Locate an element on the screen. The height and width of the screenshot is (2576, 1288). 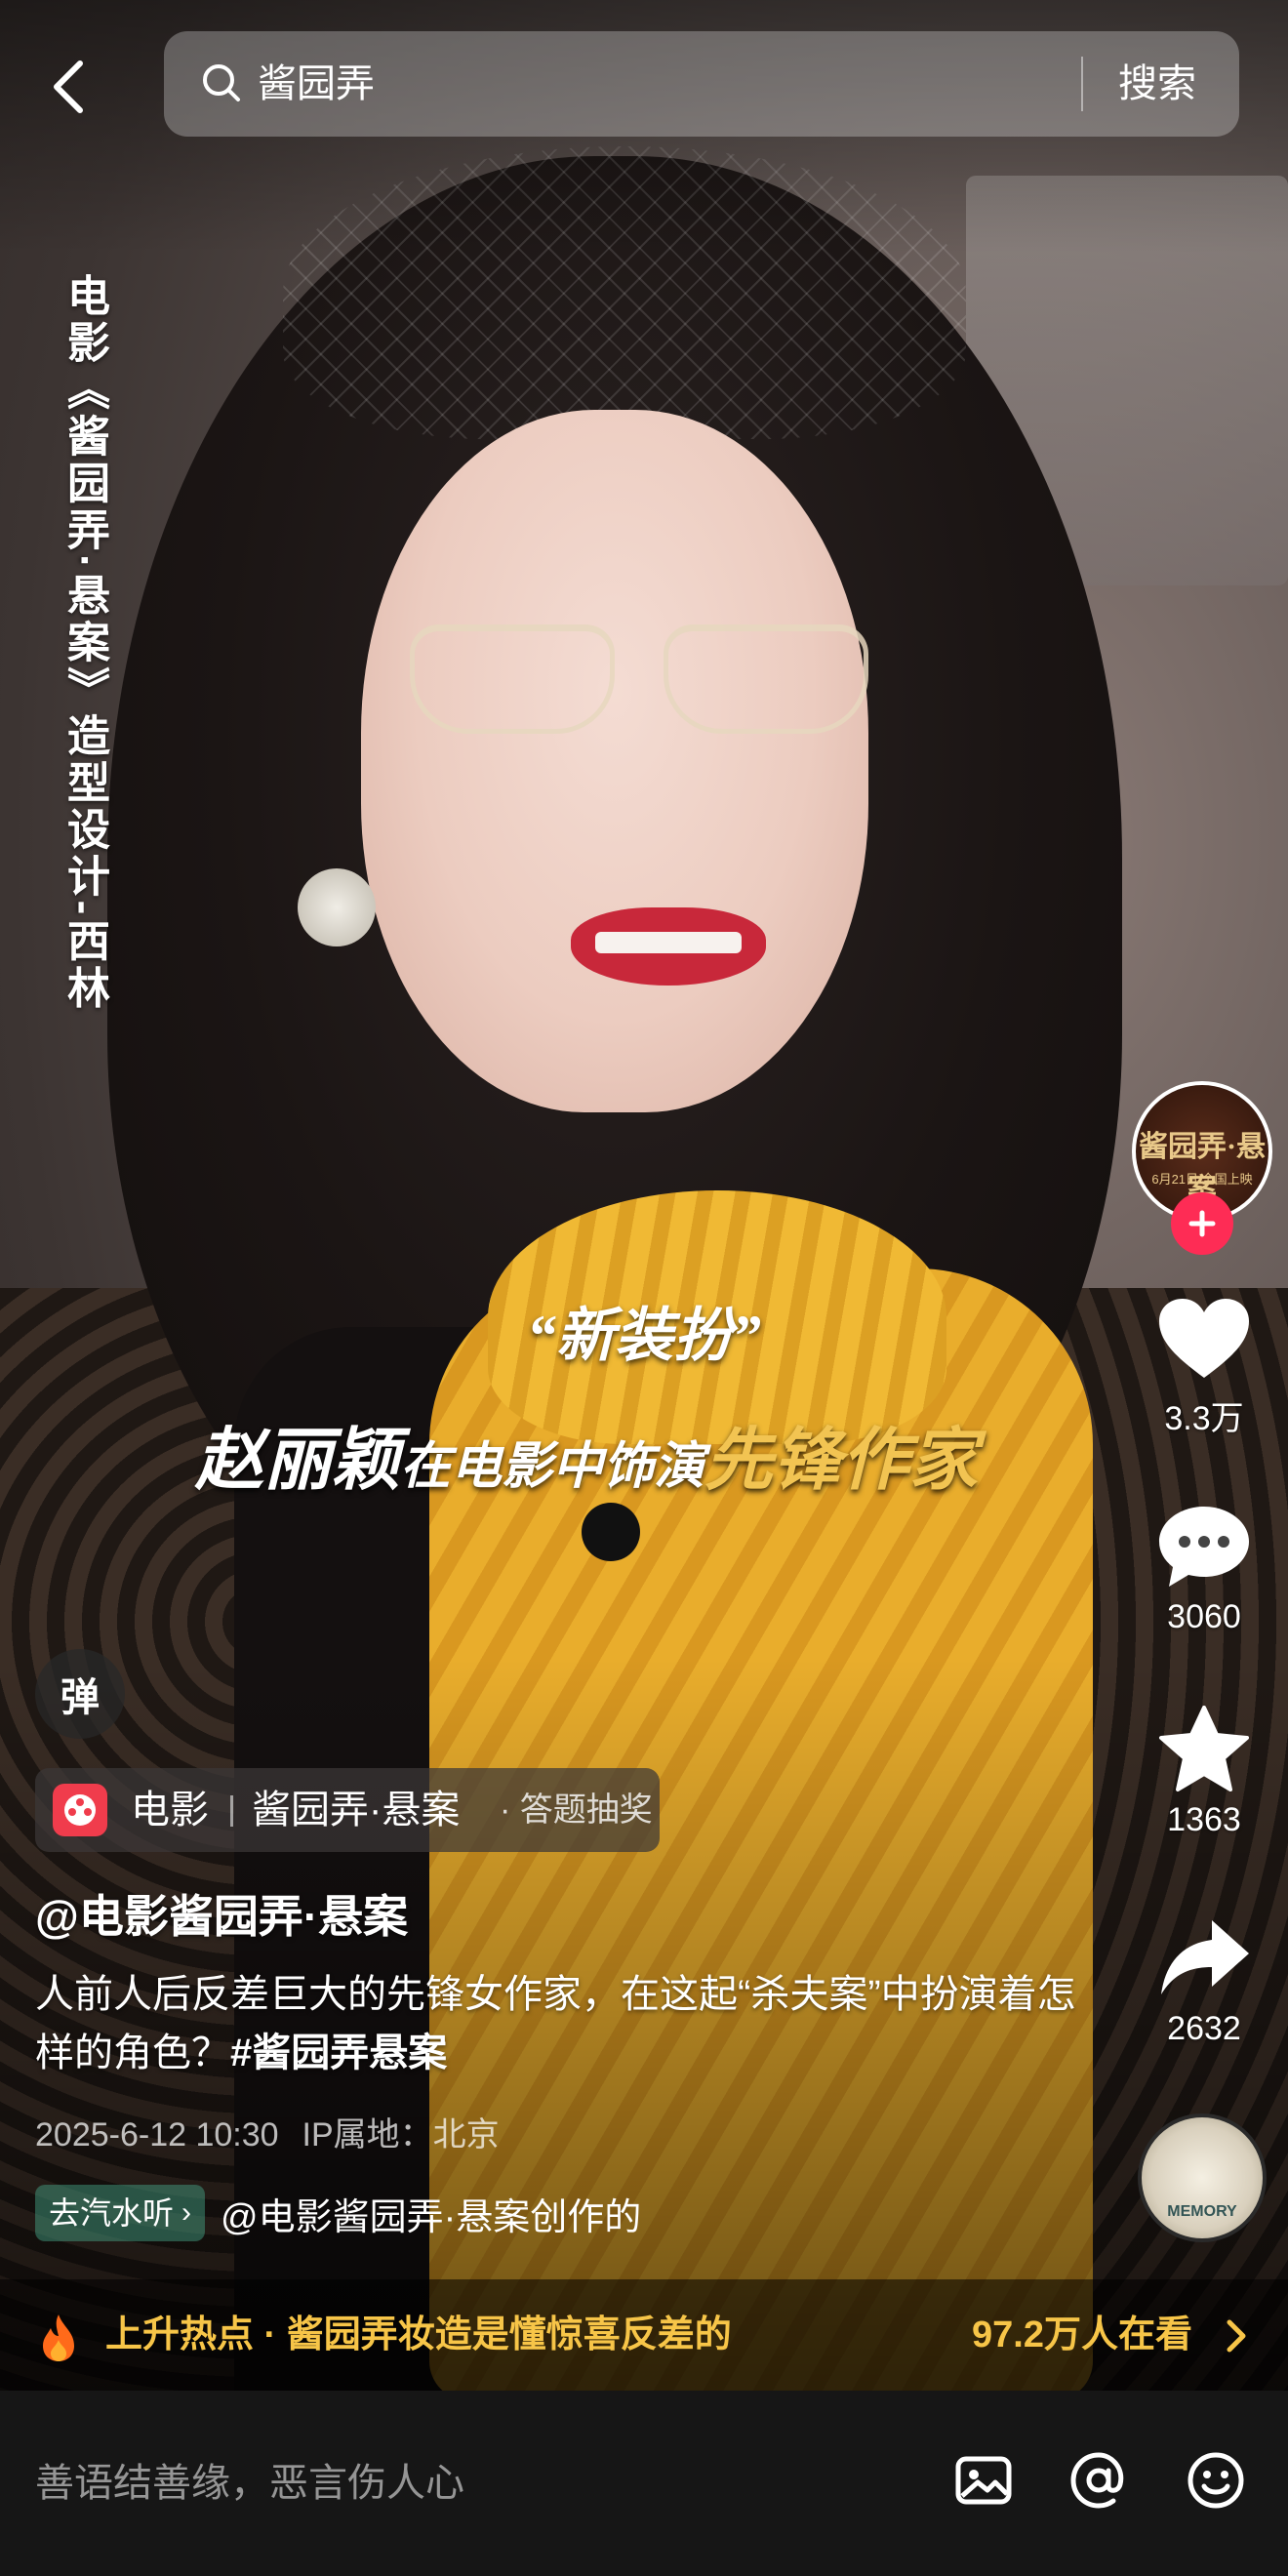
movie-action: · 答题抽奖 is located at coordinates (576, 1810).